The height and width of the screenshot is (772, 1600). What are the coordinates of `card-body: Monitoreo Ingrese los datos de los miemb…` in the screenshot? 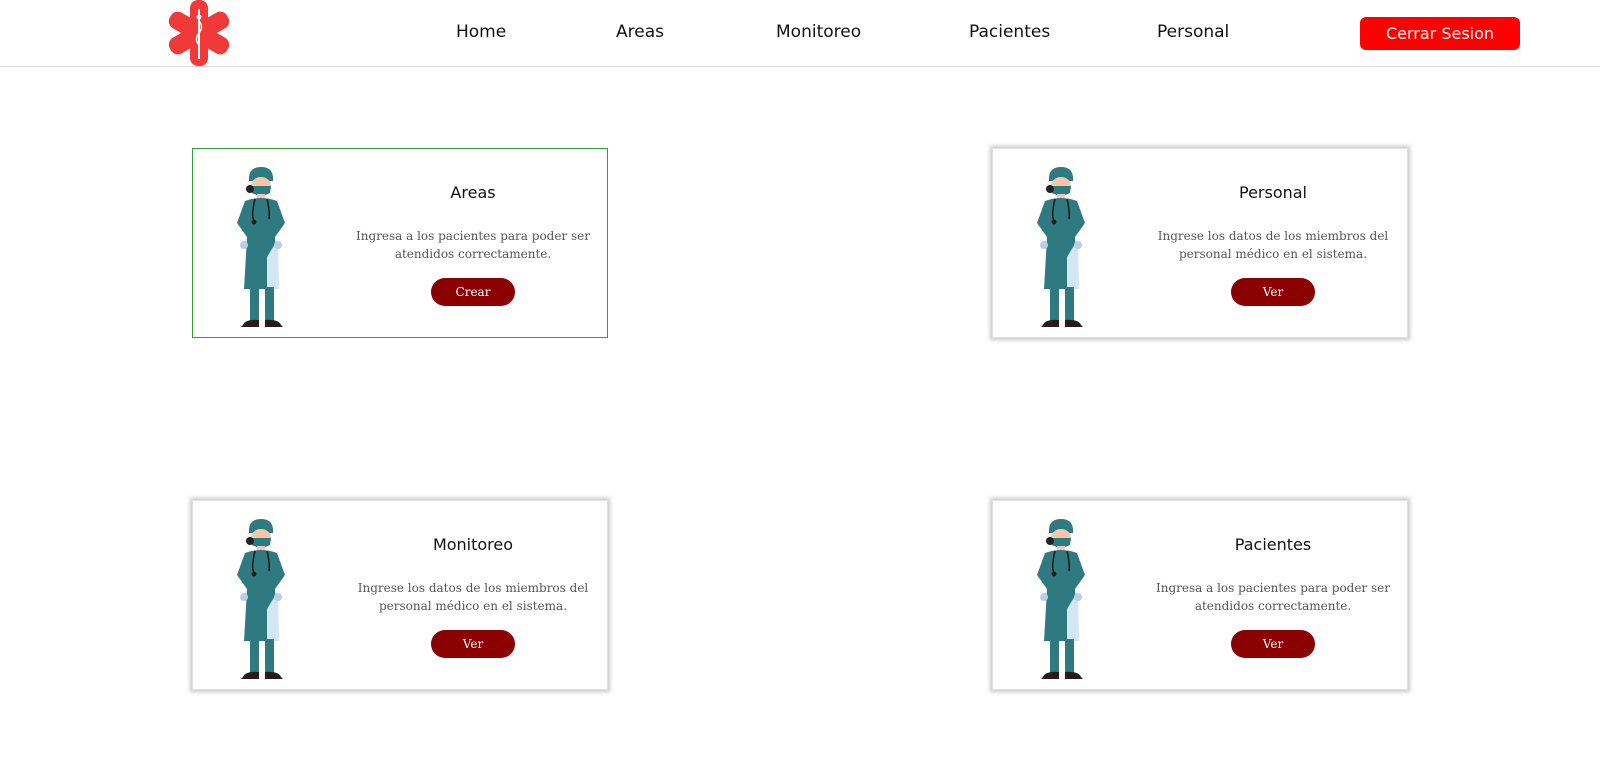 It's located at (473, 596).